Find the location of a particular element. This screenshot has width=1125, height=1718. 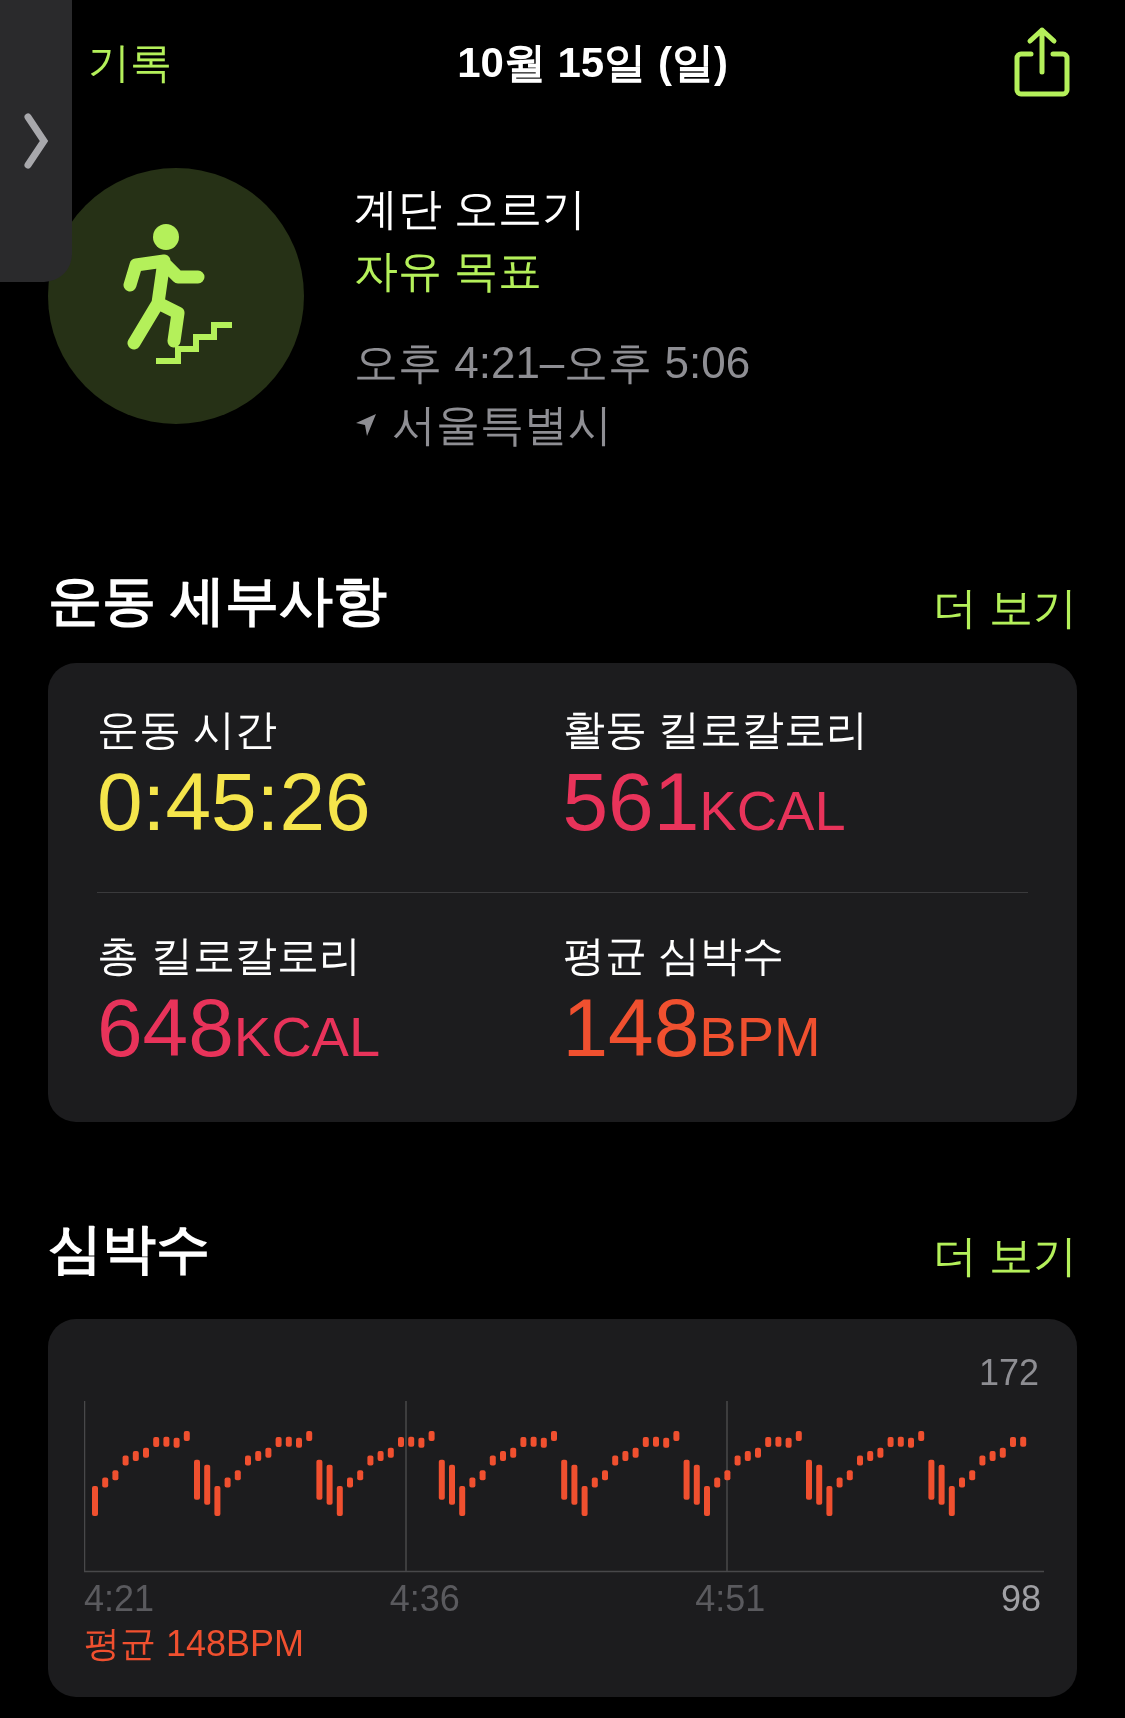

side-tab is located at coordinates (36, 141).